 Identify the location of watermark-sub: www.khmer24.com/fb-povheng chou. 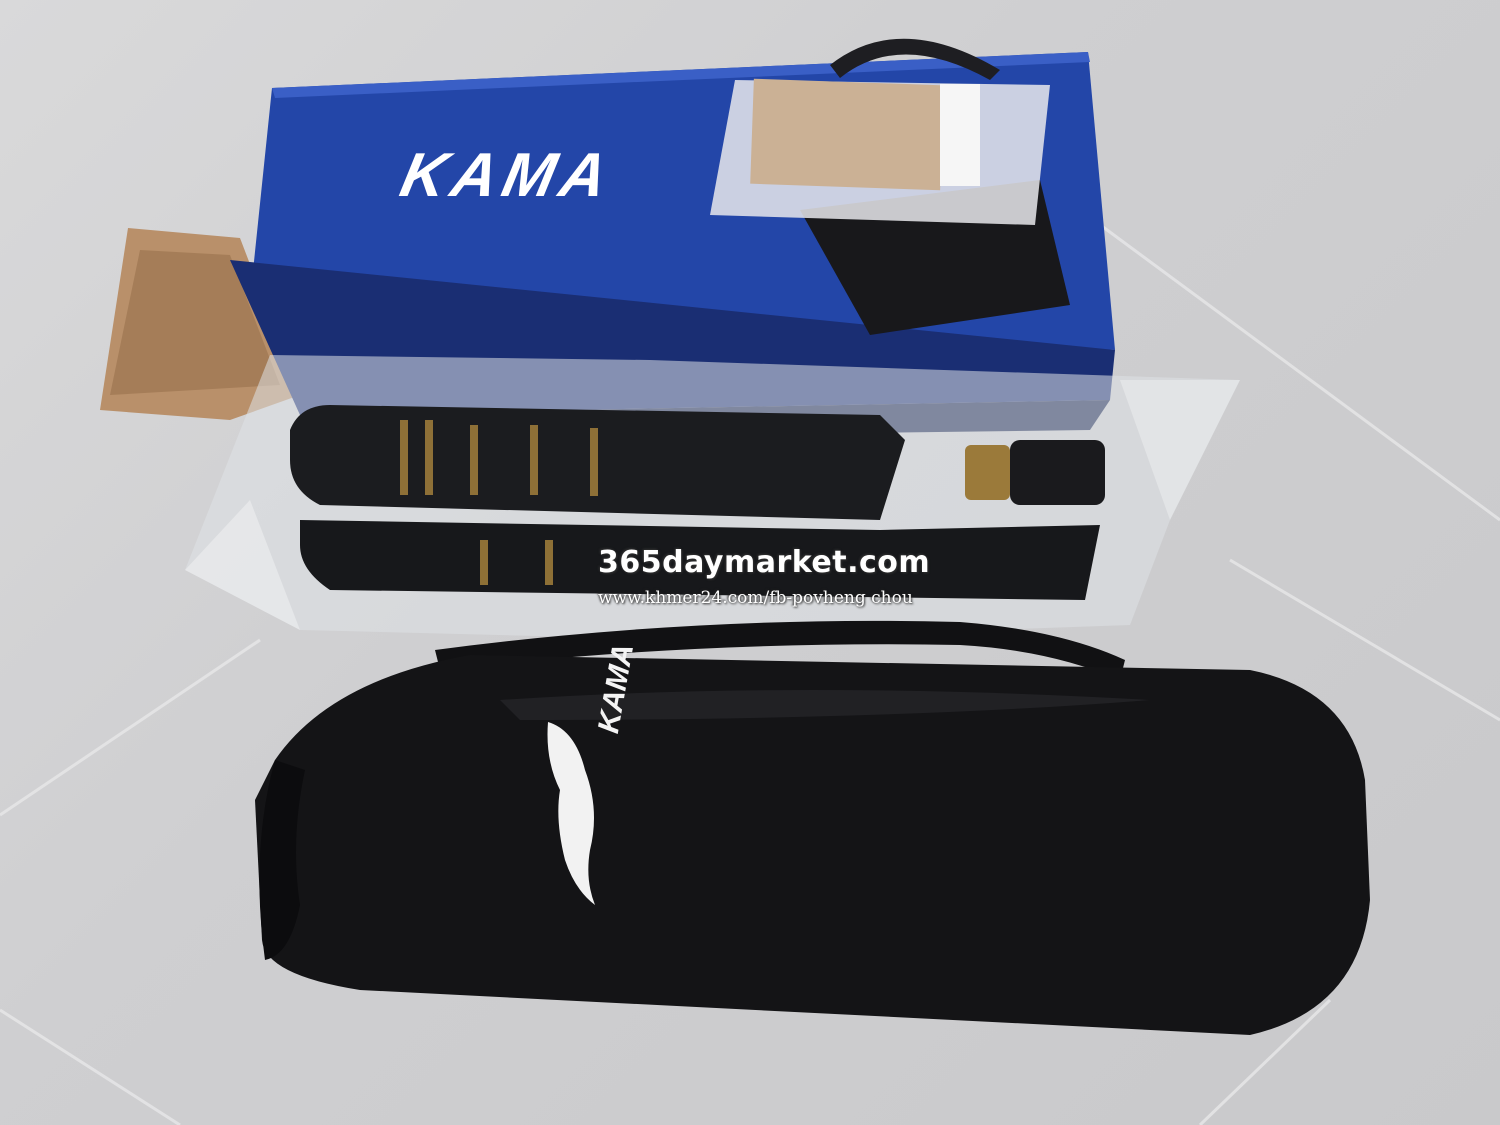
(755, 598).